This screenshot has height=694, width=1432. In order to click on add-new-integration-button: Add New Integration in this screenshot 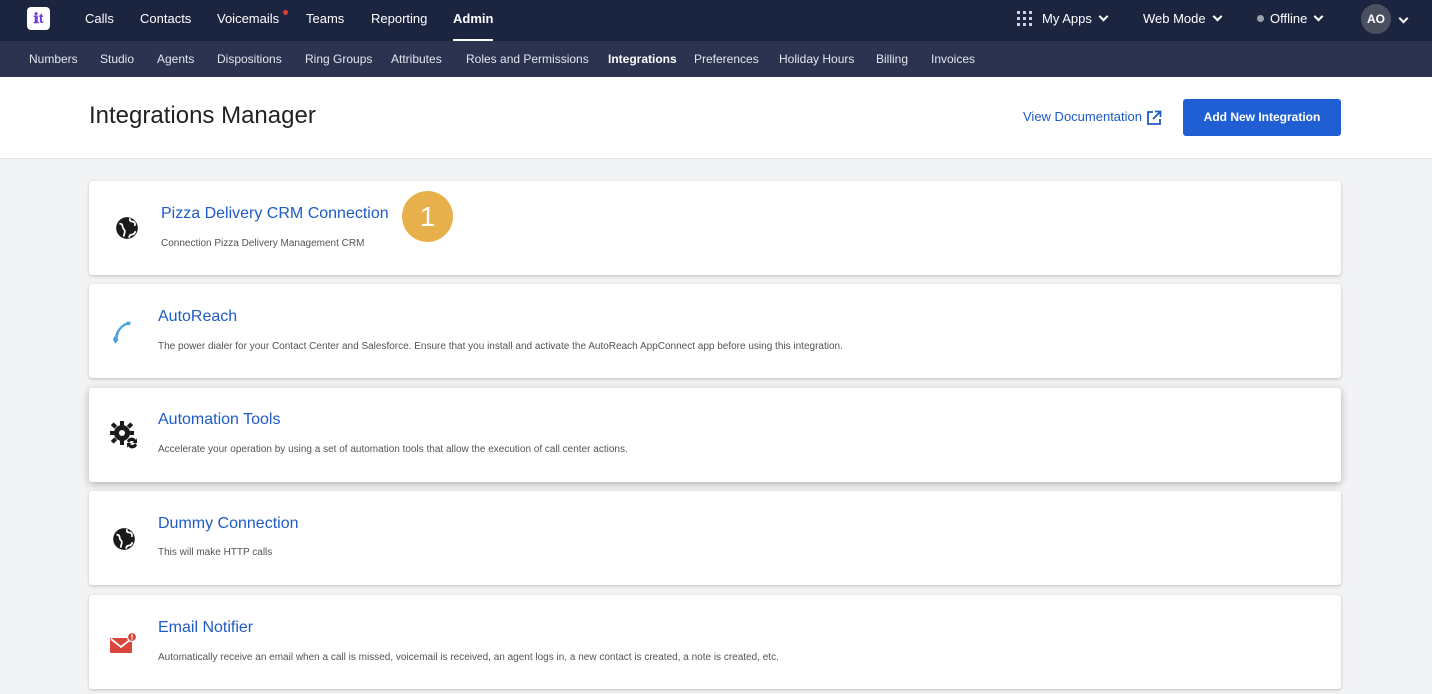, I will do `click(1262, 117)`.